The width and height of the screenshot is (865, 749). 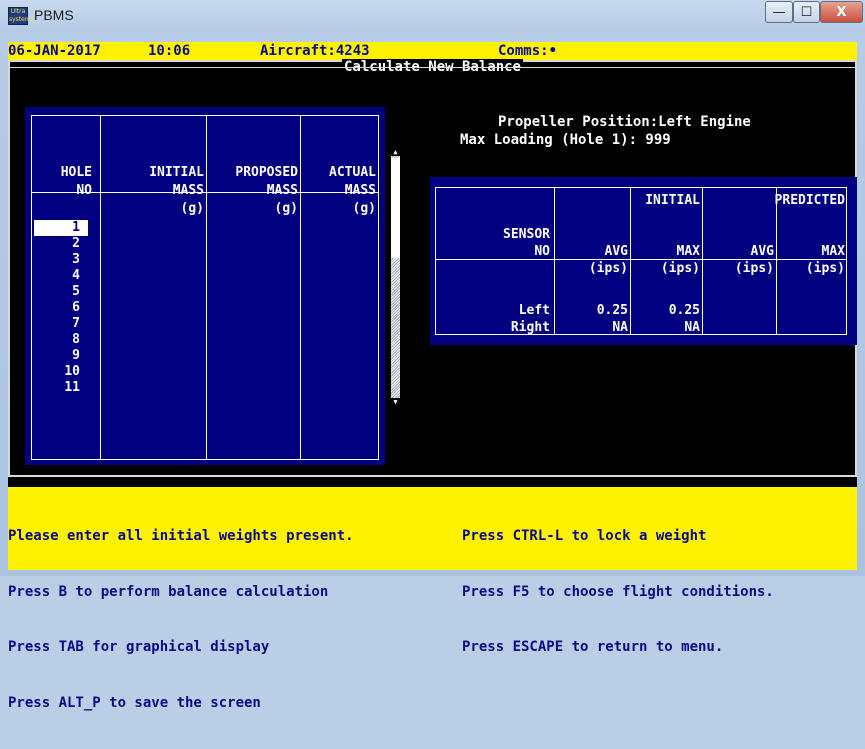 I want to click on max-loading: Max Loading (Hole 1): 999, so click(x=565, y=140).